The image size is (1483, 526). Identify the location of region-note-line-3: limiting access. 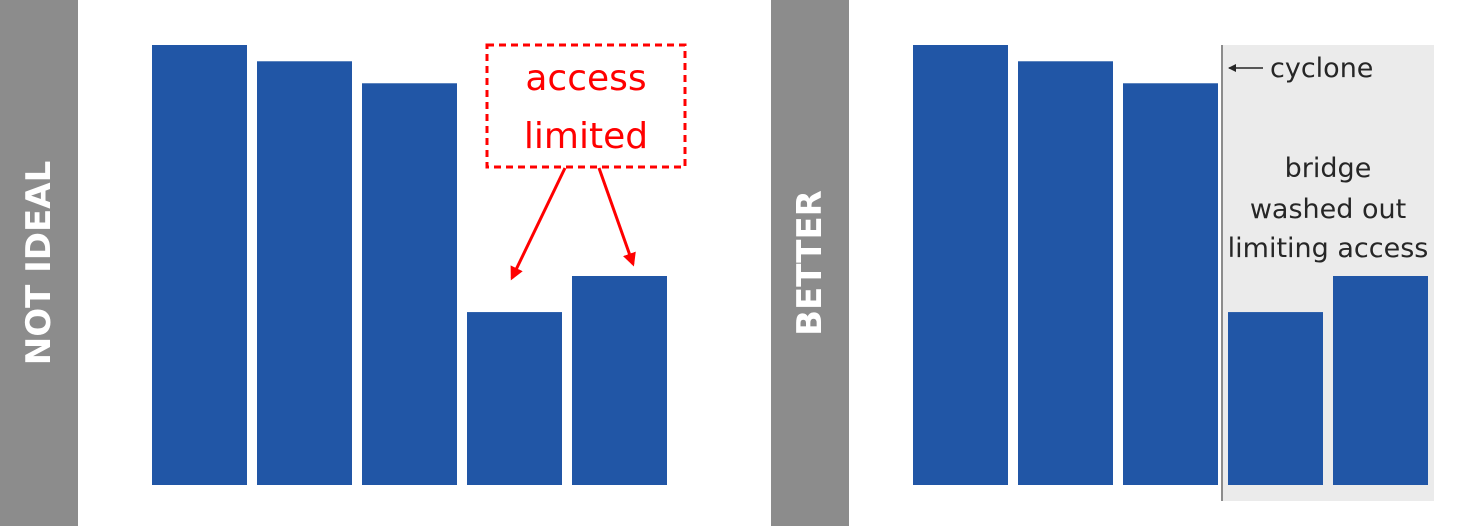
(1328, 248).